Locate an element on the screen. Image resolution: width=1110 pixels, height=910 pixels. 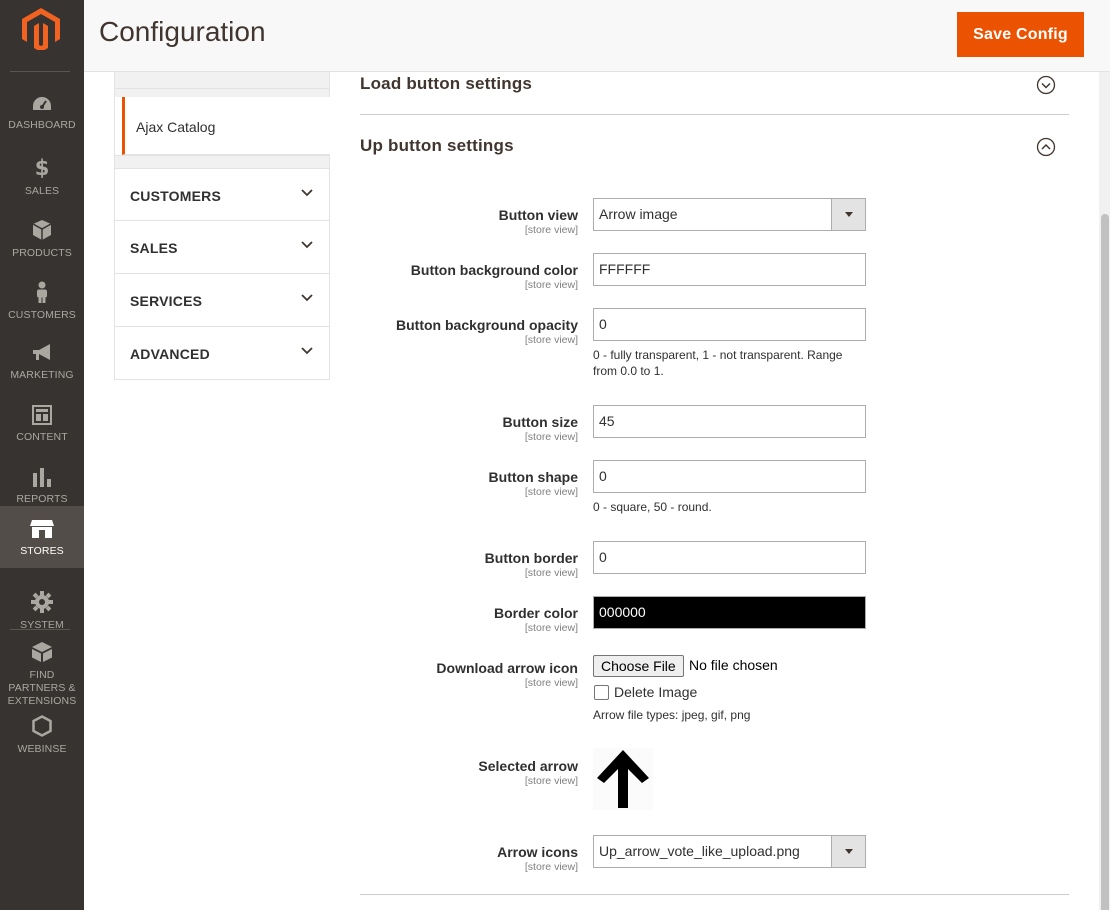
delete-image-label: Delete Image is located at coordinates (655, 692).